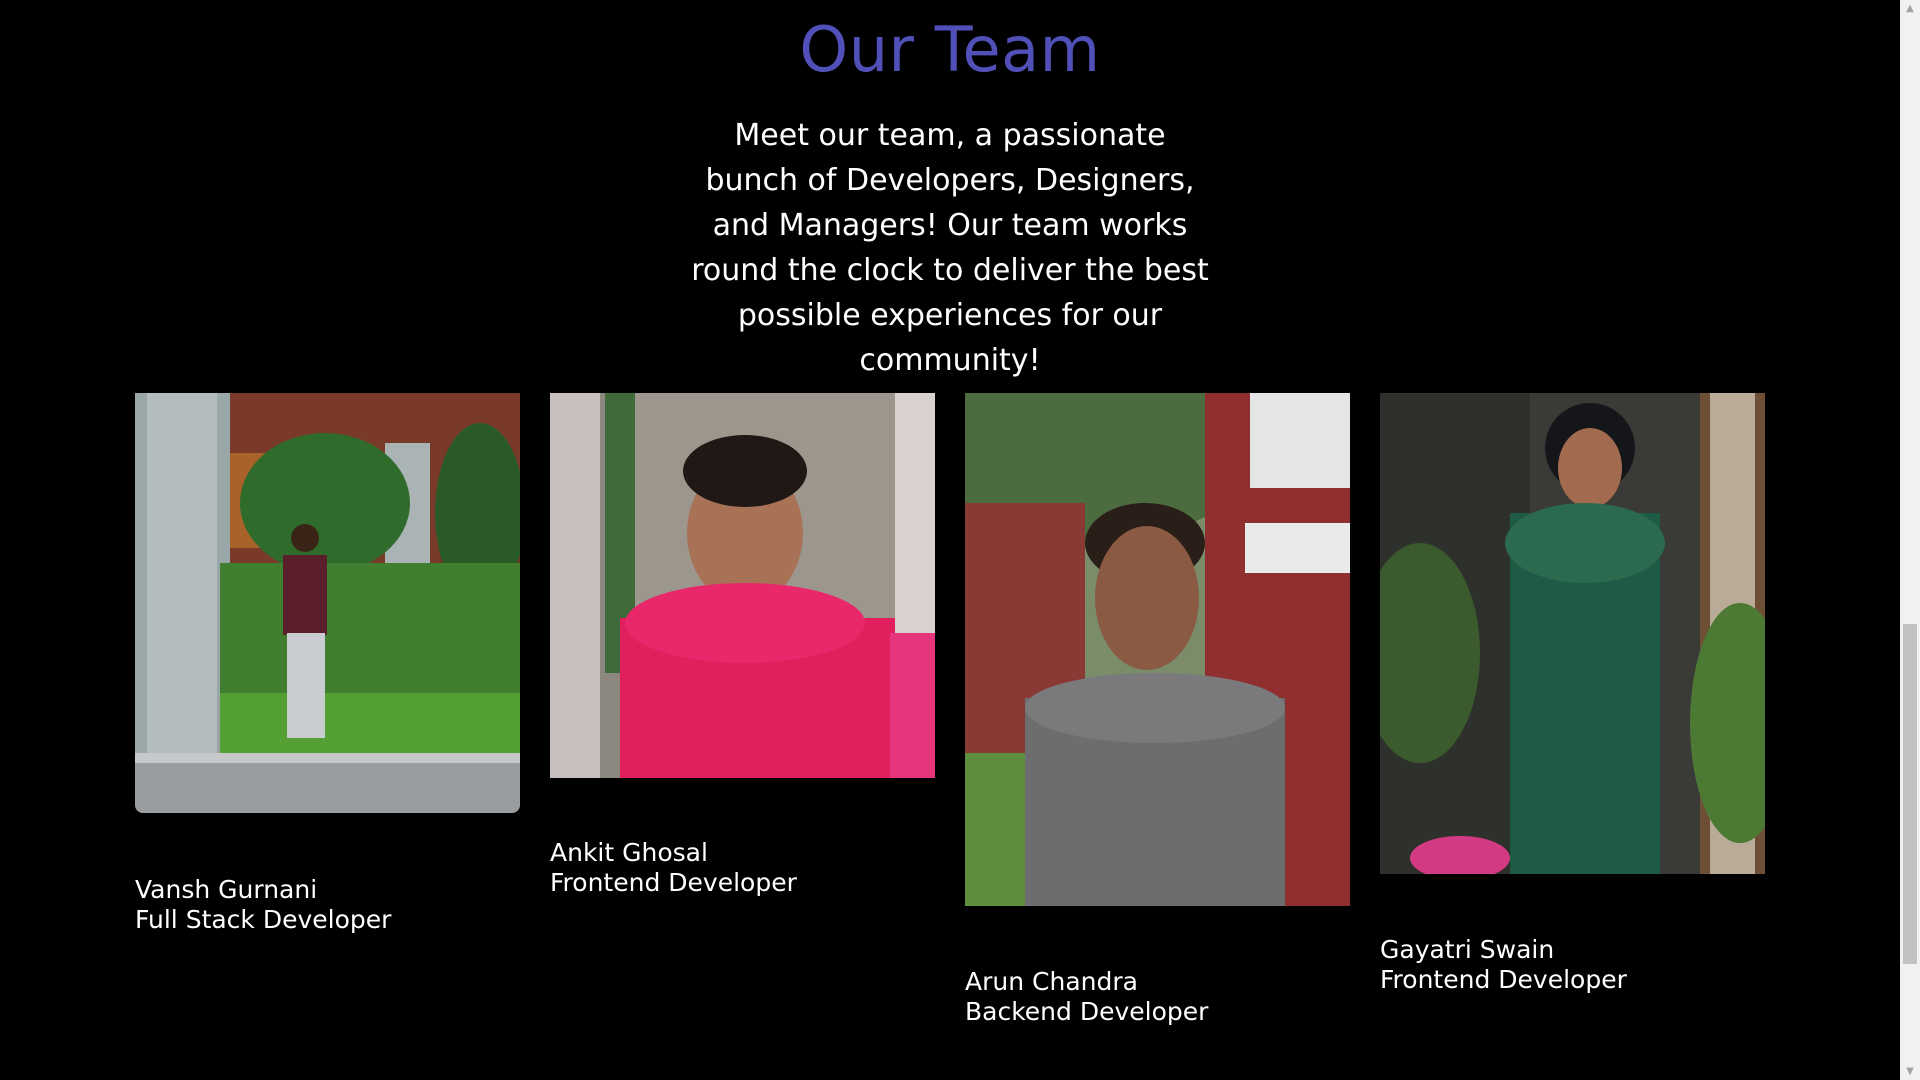  What do you see at coordinates (629, 852) in the screenshot?
I see `member-name: Ankit Ghosal` at bounding box center [629, 852].